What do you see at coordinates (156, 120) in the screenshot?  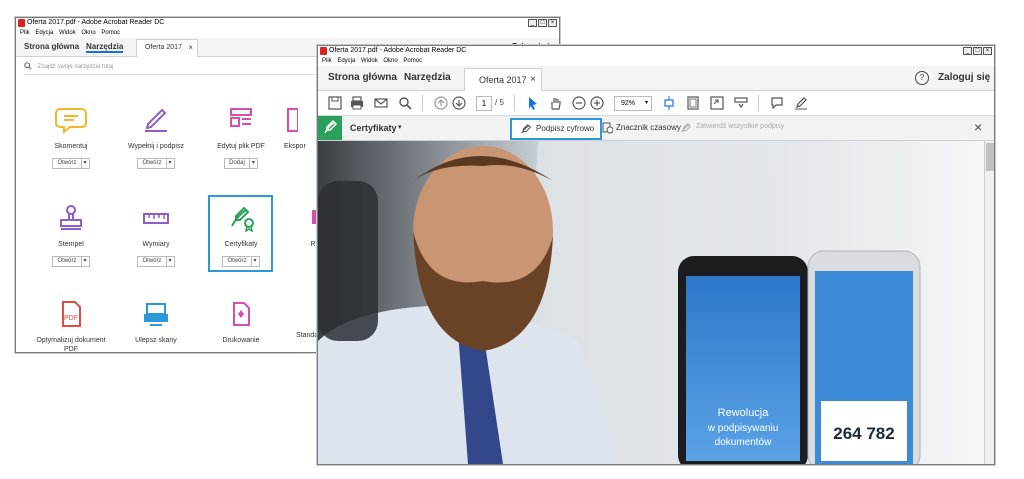 I see `fill-sign-icon` at bounding box center [156, 120].